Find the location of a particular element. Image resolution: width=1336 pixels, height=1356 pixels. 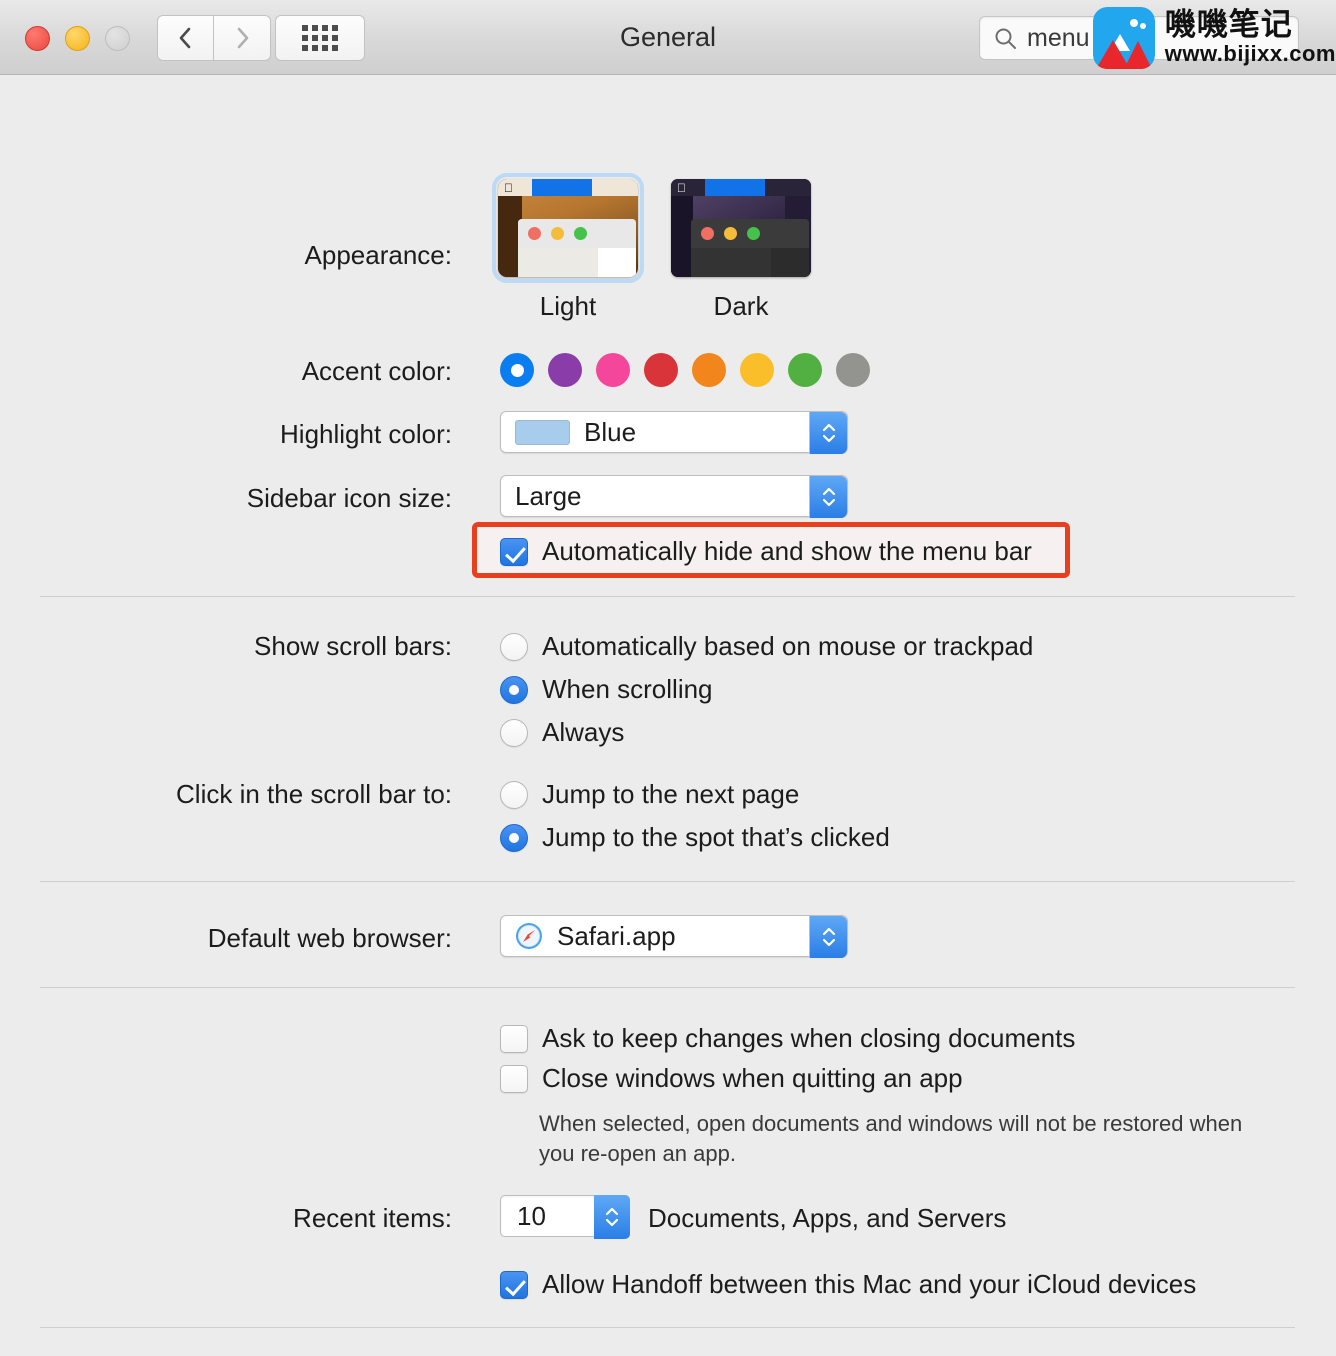

close-windows-row: Close windows when quitting an app is located at coordinates (731, 1078).